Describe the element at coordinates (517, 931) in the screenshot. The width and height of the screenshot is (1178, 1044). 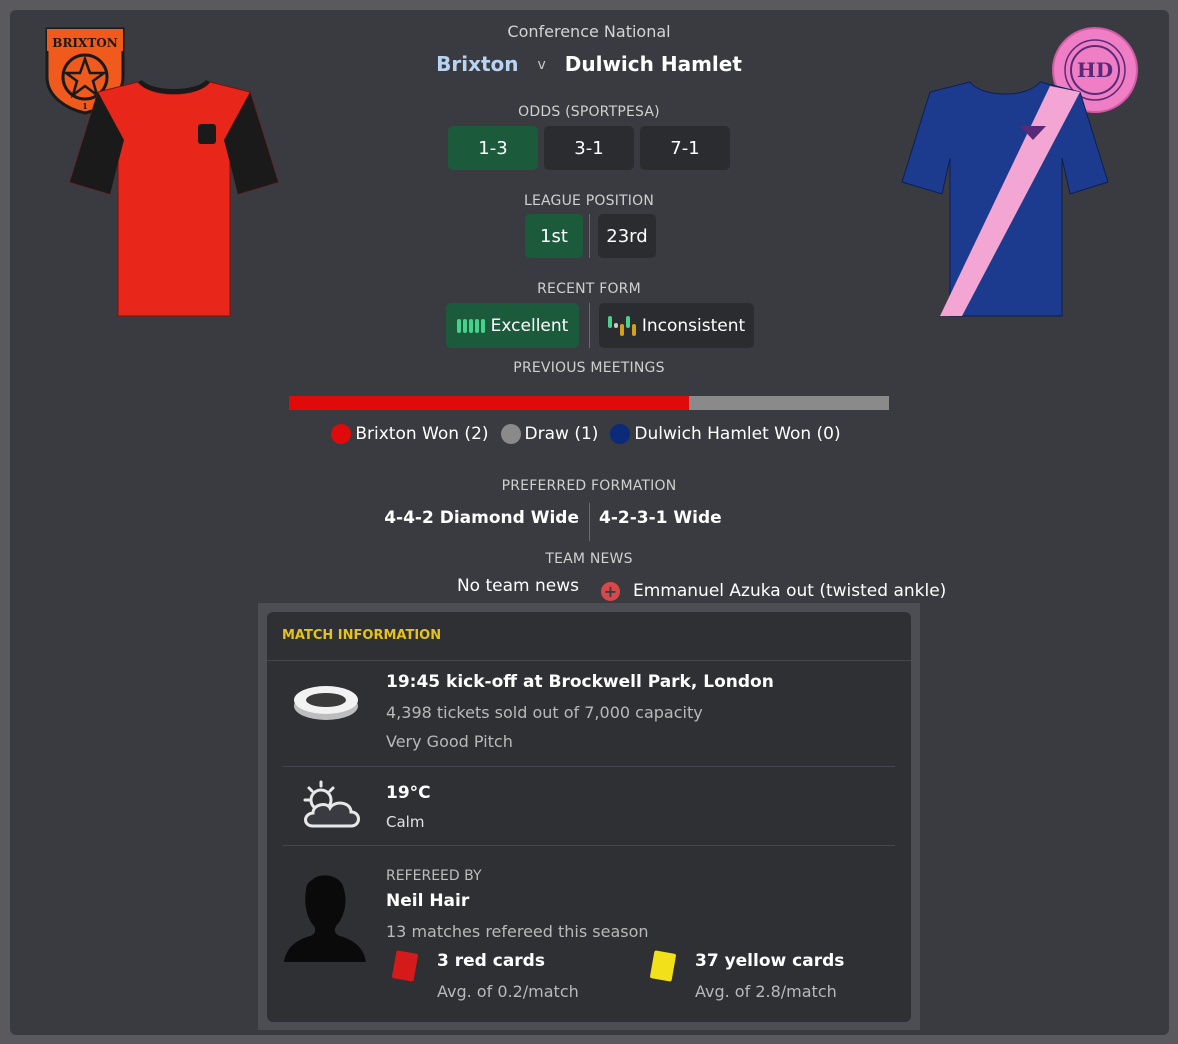
I see `referee-matches: 13 matches refereed this season` at that location.